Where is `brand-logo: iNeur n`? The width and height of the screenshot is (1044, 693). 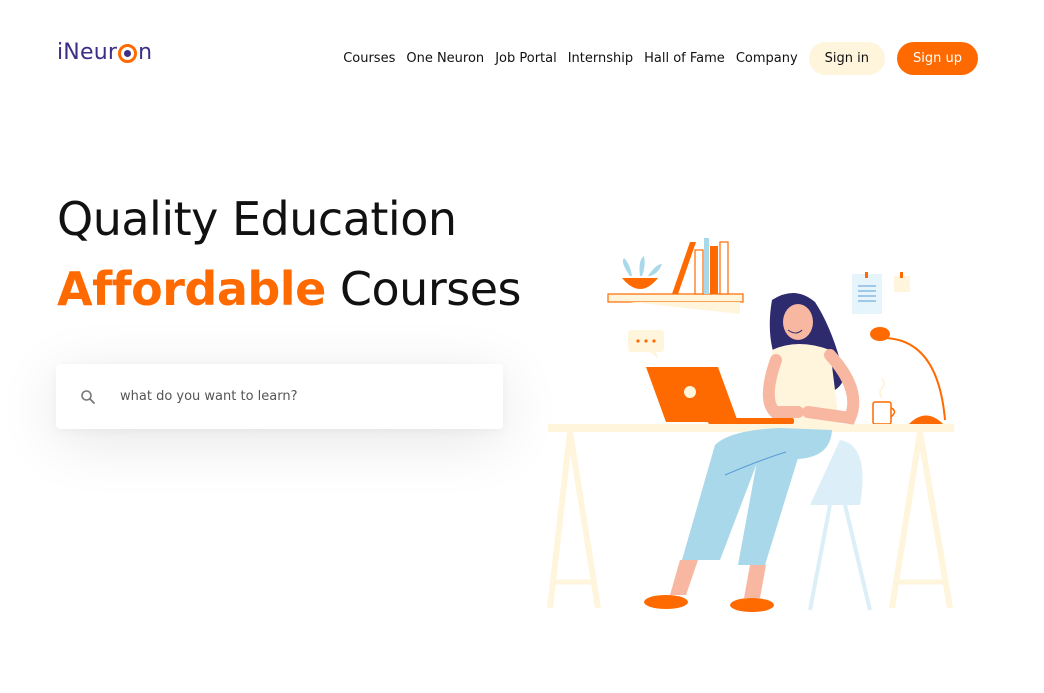
brand-logo: iNeur n is located at coordinates (104, 52).